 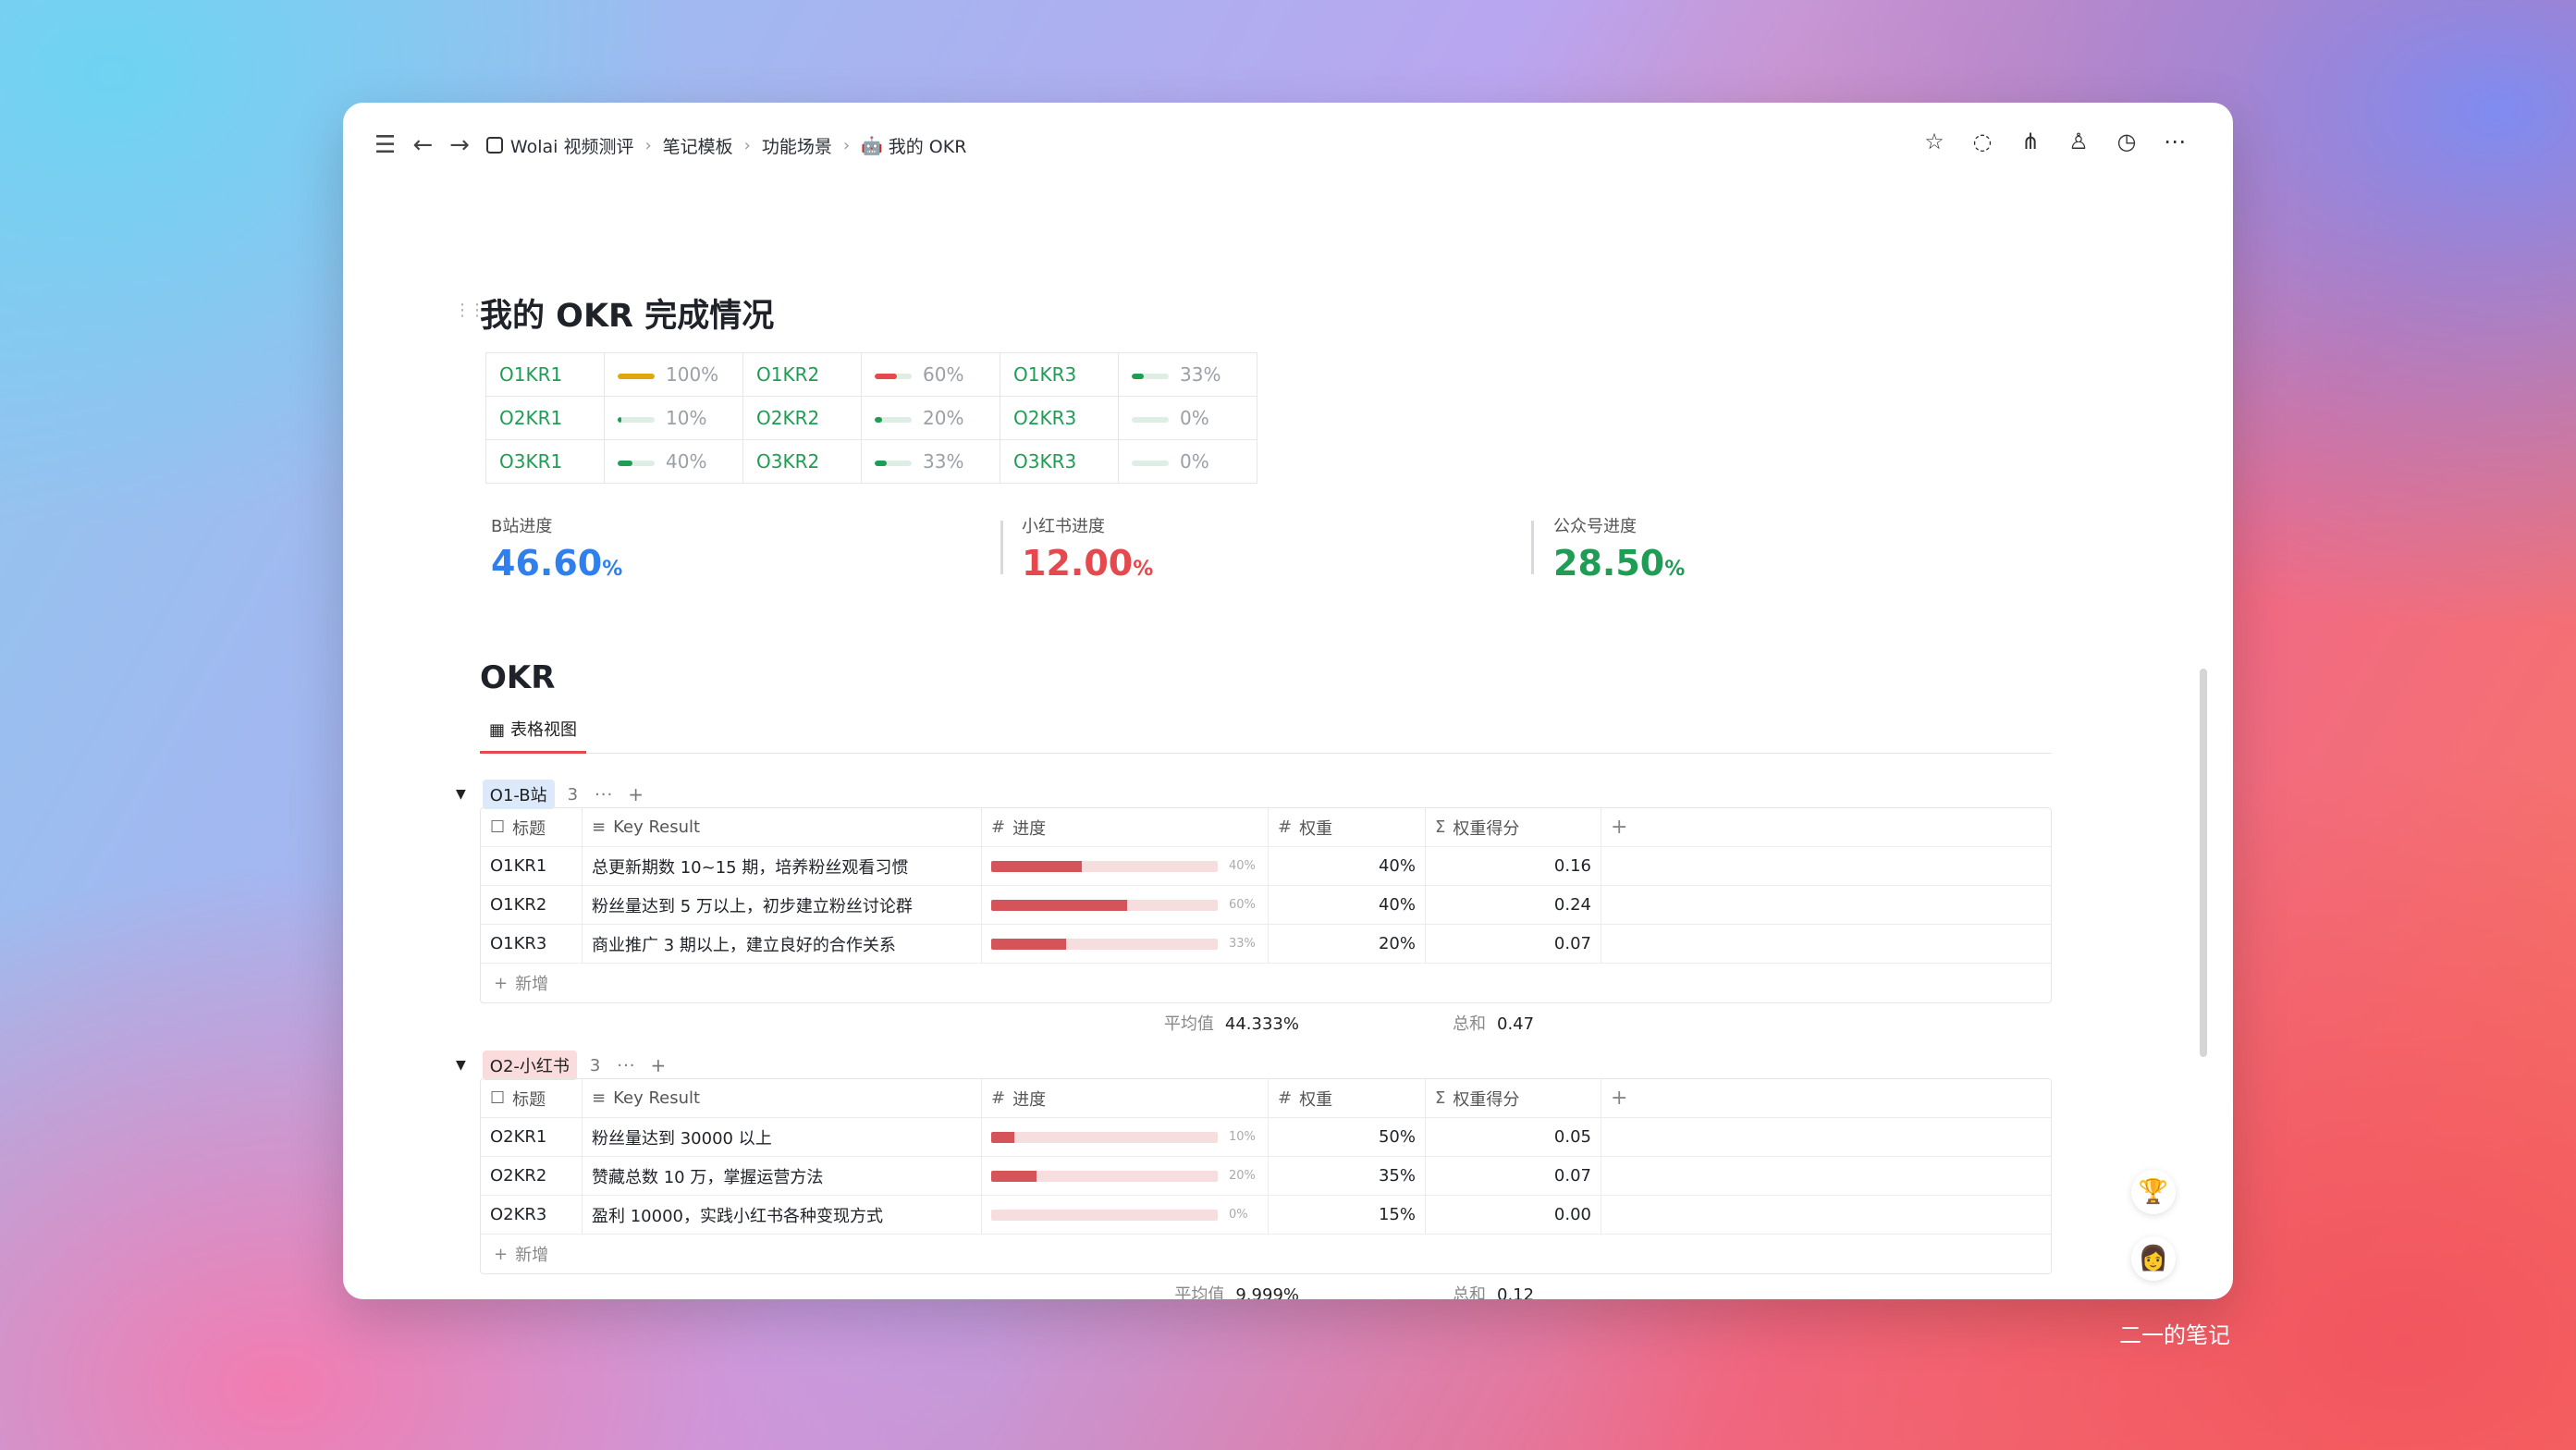 What do you see at coordinates (532, 1137) in the screenshot?
I see `cell-title: O2KR1` at bounding box center [532, 1137].